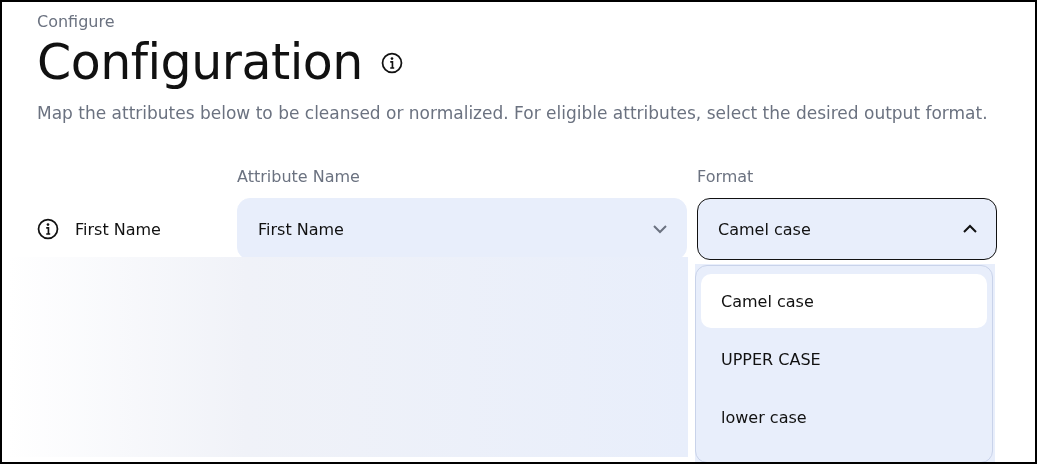 This screenshot has height=464, width=1037. Describe the element at coordinates (200, 63) in the screenshot. I see `page-title: Configuration` at that location.